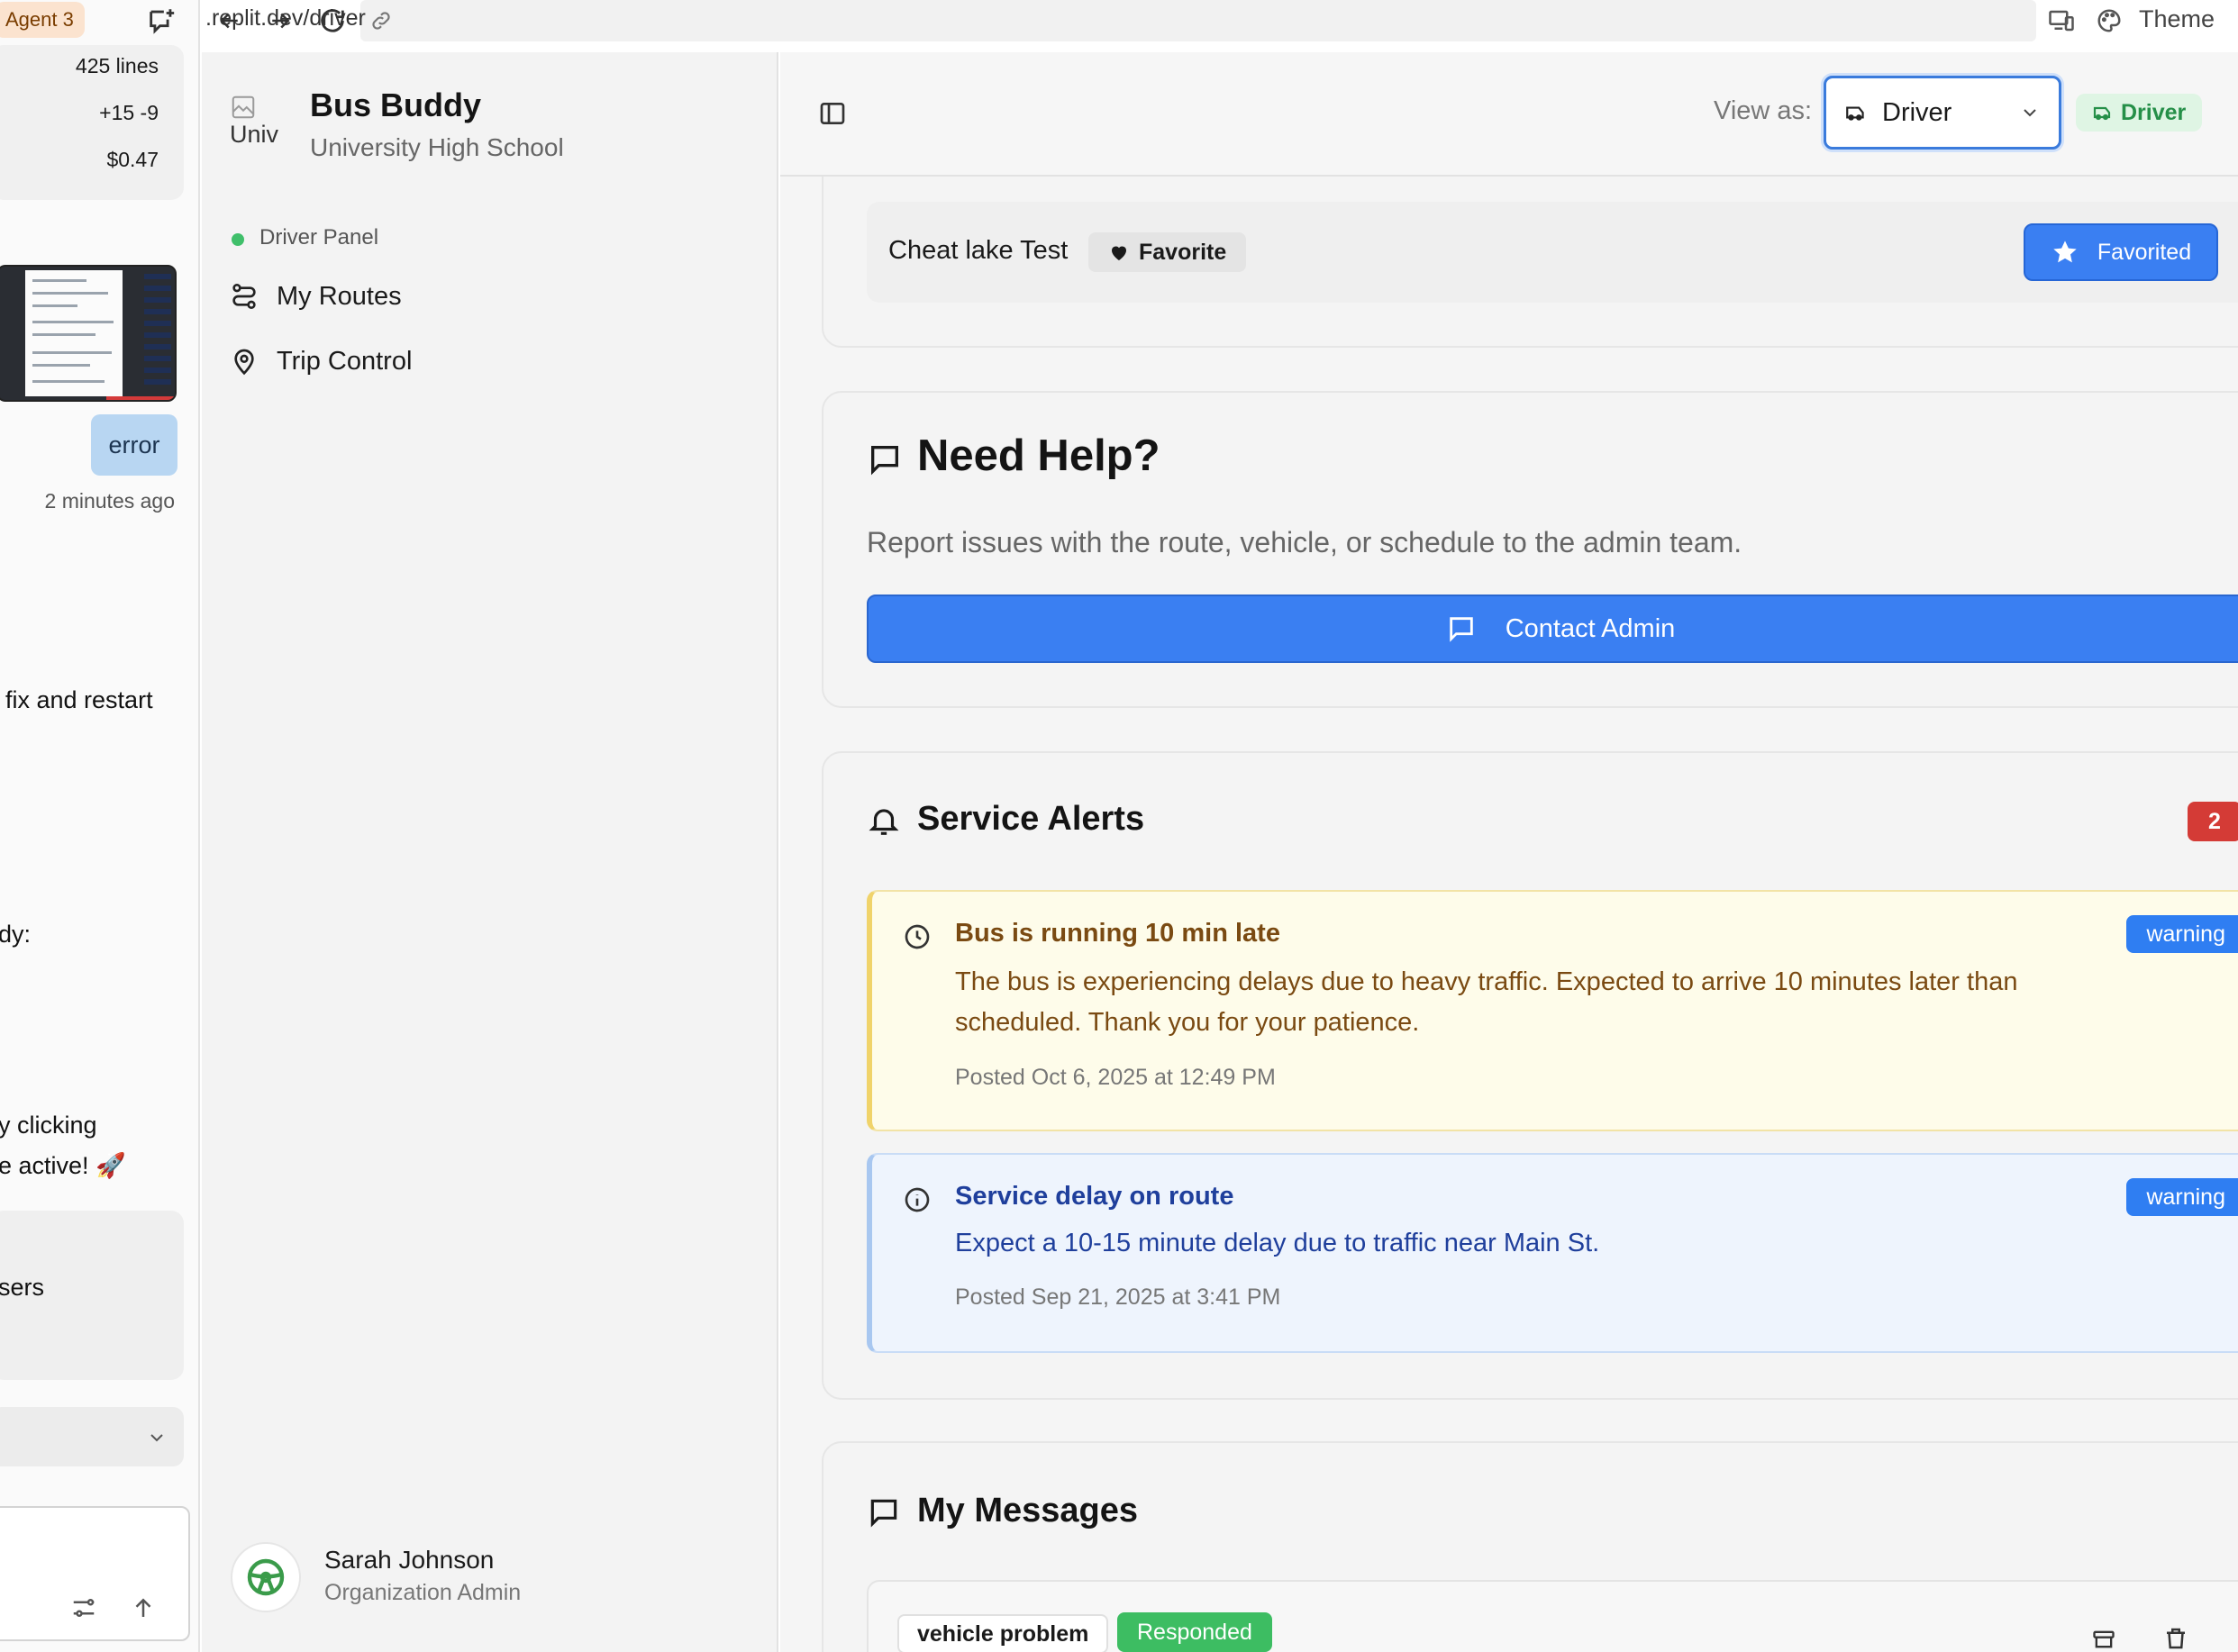 The image size is (2238, 1652). Describe the element at coordinates (1118, 933) in the screenshot. I see `alert-title: Bus is running 10 min late` at that location.